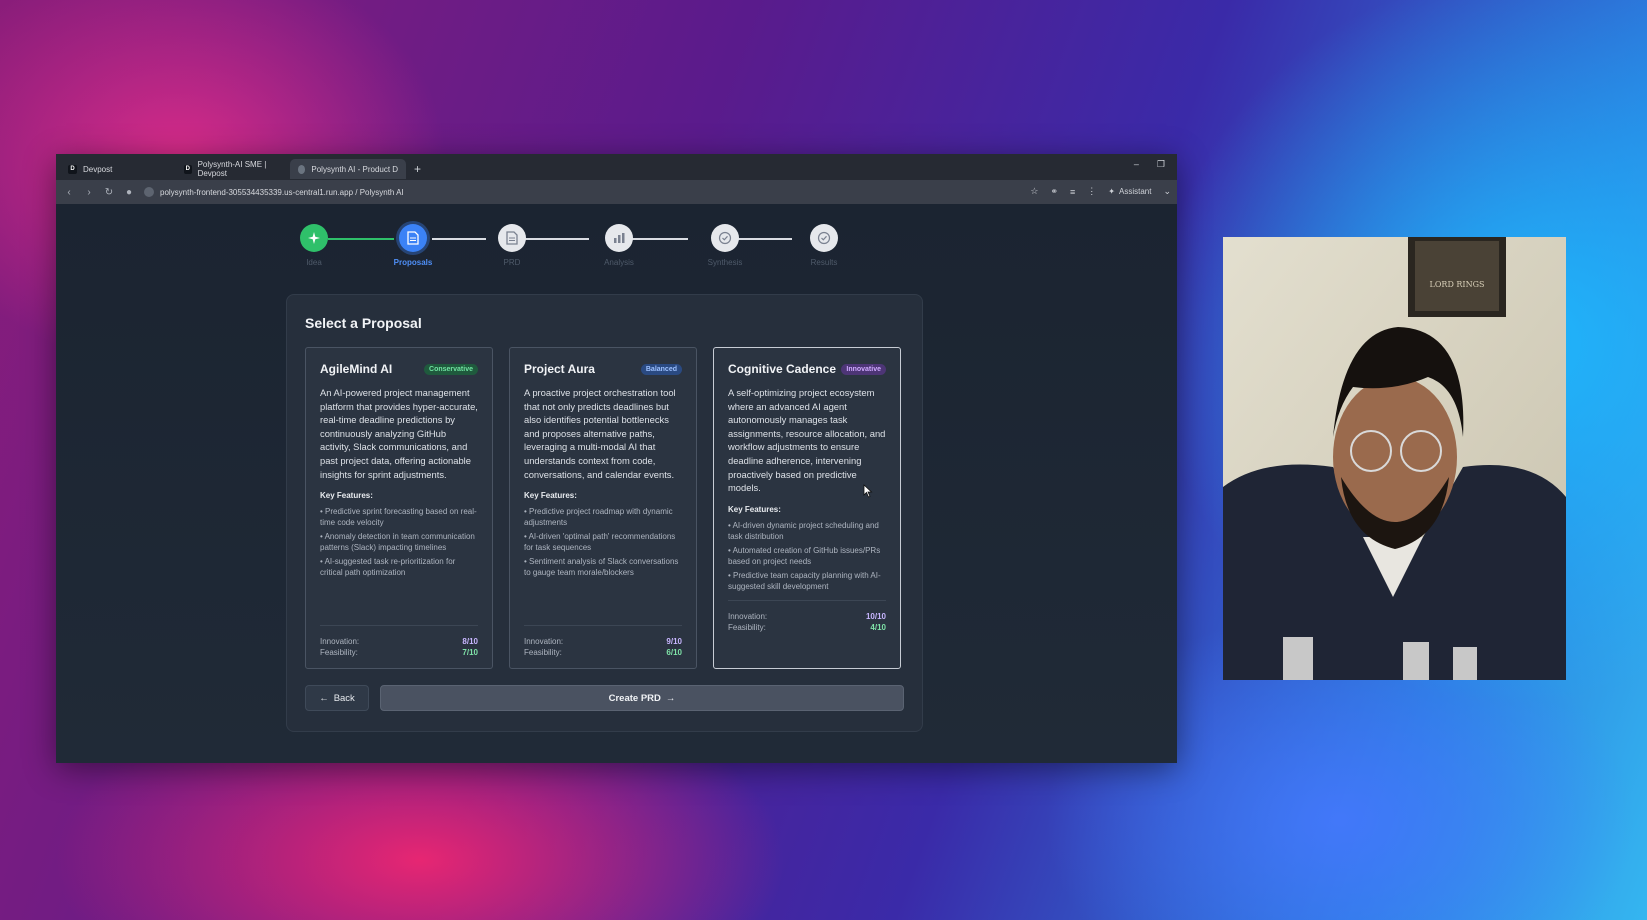 Image resolution: width=1647 pixels, height=920 pixels. Describe the element at coordinates (109, 192) in the screenshot. I see `reload-icon: ↻` at that location.